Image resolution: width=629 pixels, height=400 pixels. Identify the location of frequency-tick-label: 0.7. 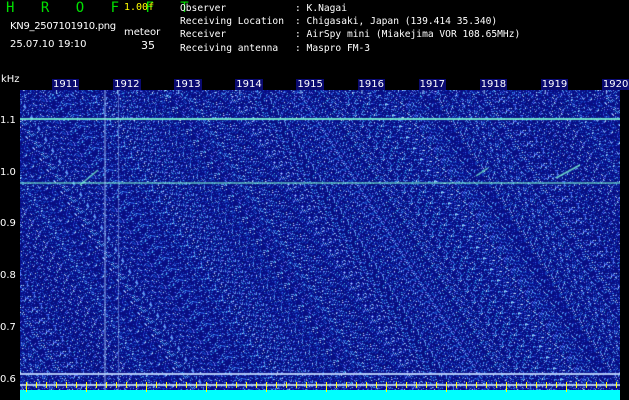
(8, 327).